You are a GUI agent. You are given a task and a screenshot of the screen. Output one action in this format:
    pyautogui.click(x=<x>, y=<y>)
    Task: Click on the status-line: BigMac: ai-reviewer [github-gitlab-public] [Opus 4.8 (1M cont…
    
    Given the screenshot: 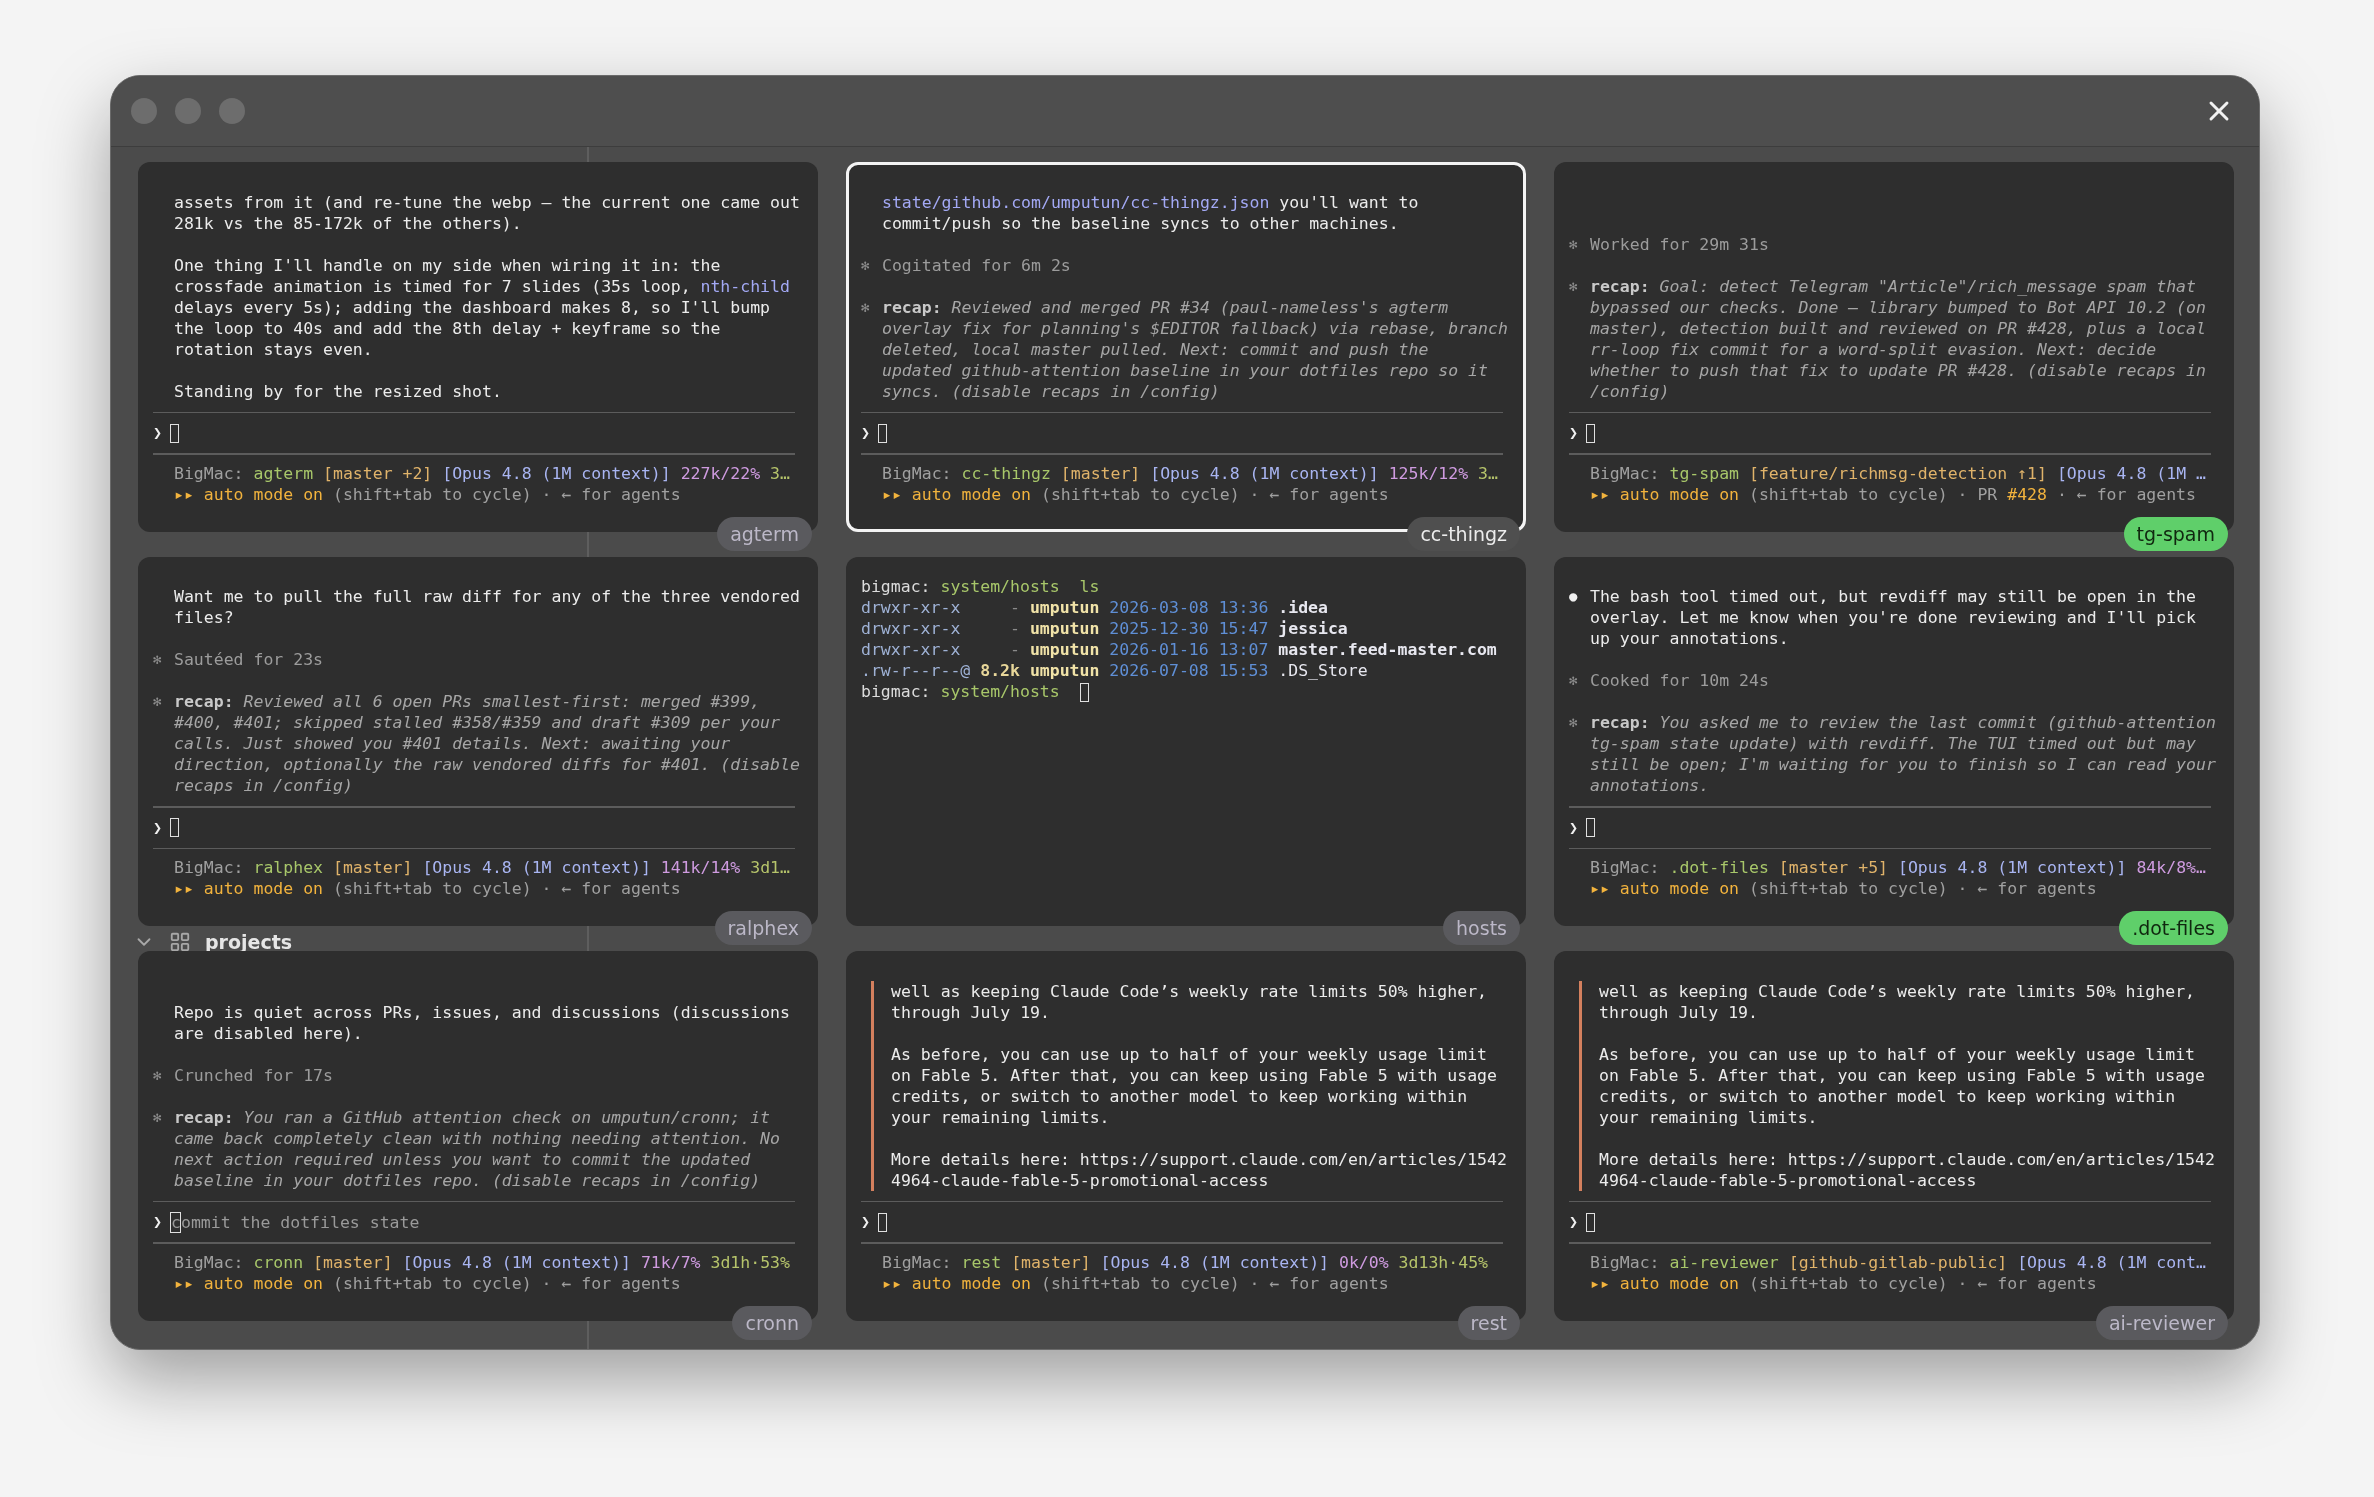 What is the action you would take?
    pyautogui.click(x=1898, y=1262)
    